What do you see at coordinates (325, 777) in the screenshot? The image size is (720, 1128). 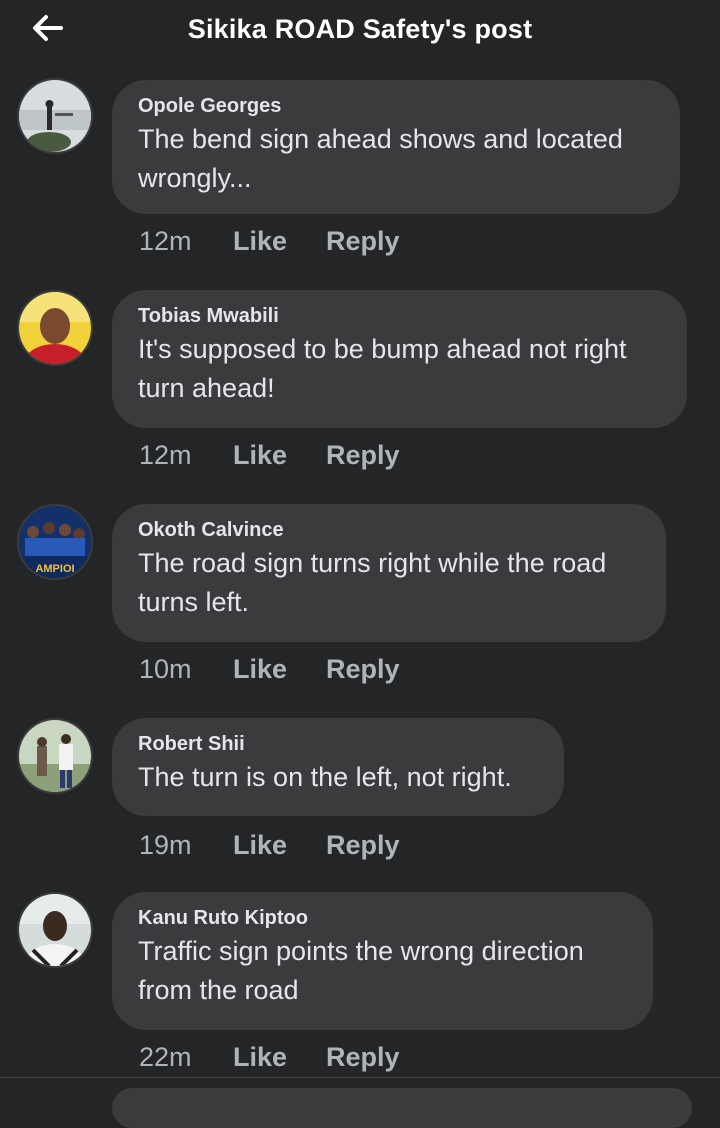 I see `comment-text: The turn is on the left, not right.` at bounding box center [325, 777].